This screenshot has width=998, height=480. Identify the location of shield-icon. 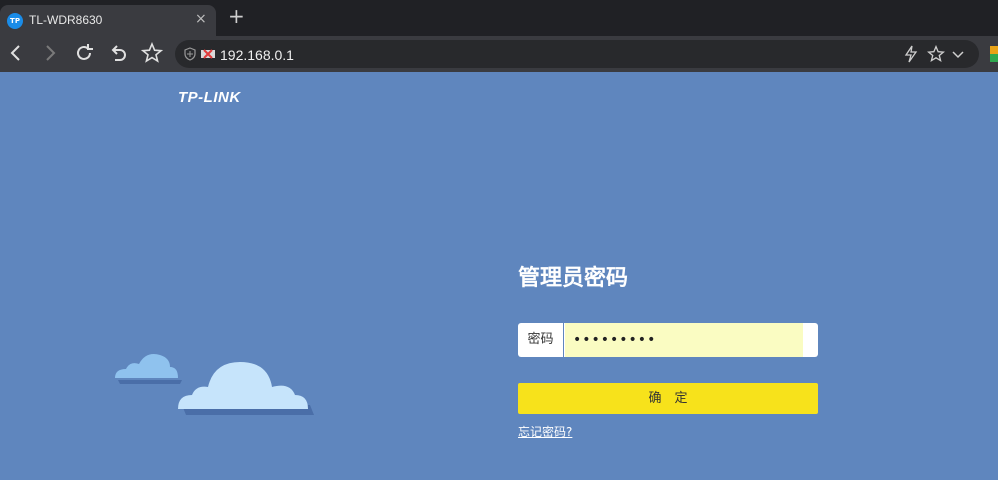
(190, 54).